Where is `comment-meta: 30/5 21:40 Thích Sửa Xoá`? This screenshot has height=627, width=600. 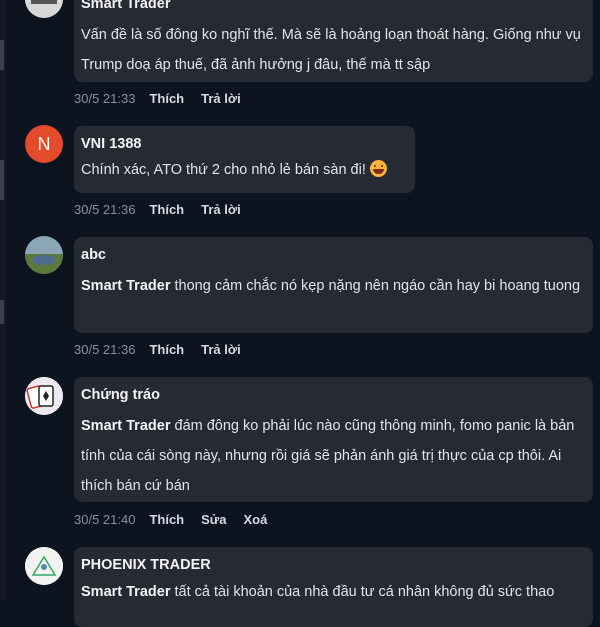
comment-meta: 30/5 21:40 Thích Sửa Xoá is located at coordinates (179, 519).